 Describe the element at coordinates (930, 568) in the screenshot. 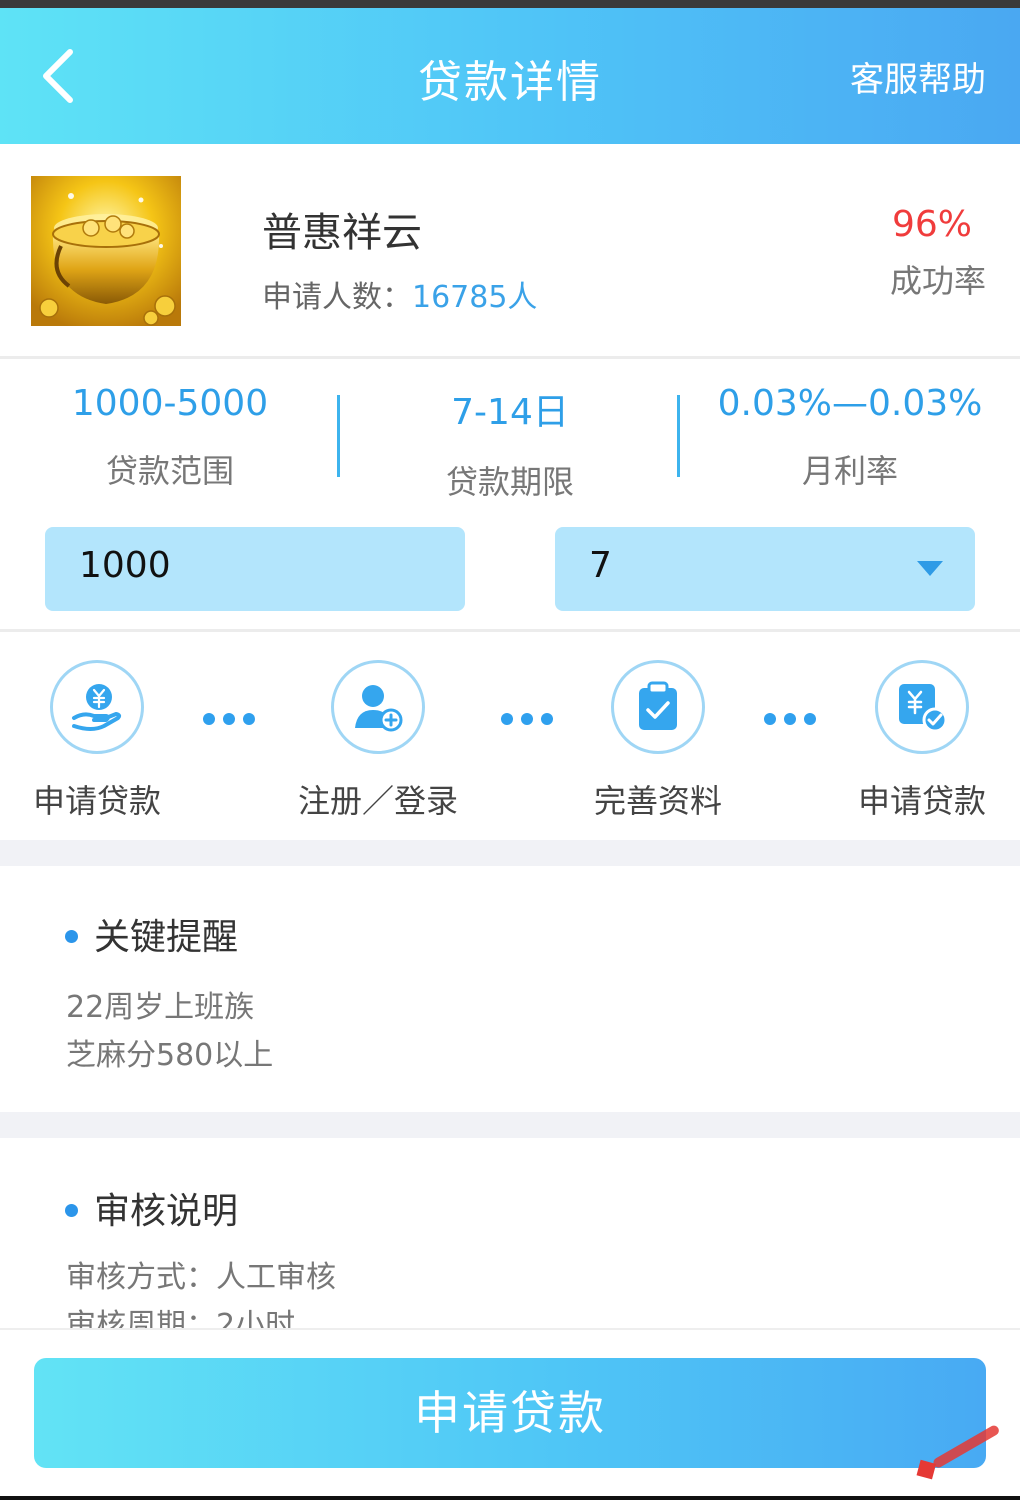

I see `caret-down-icon` at that location.